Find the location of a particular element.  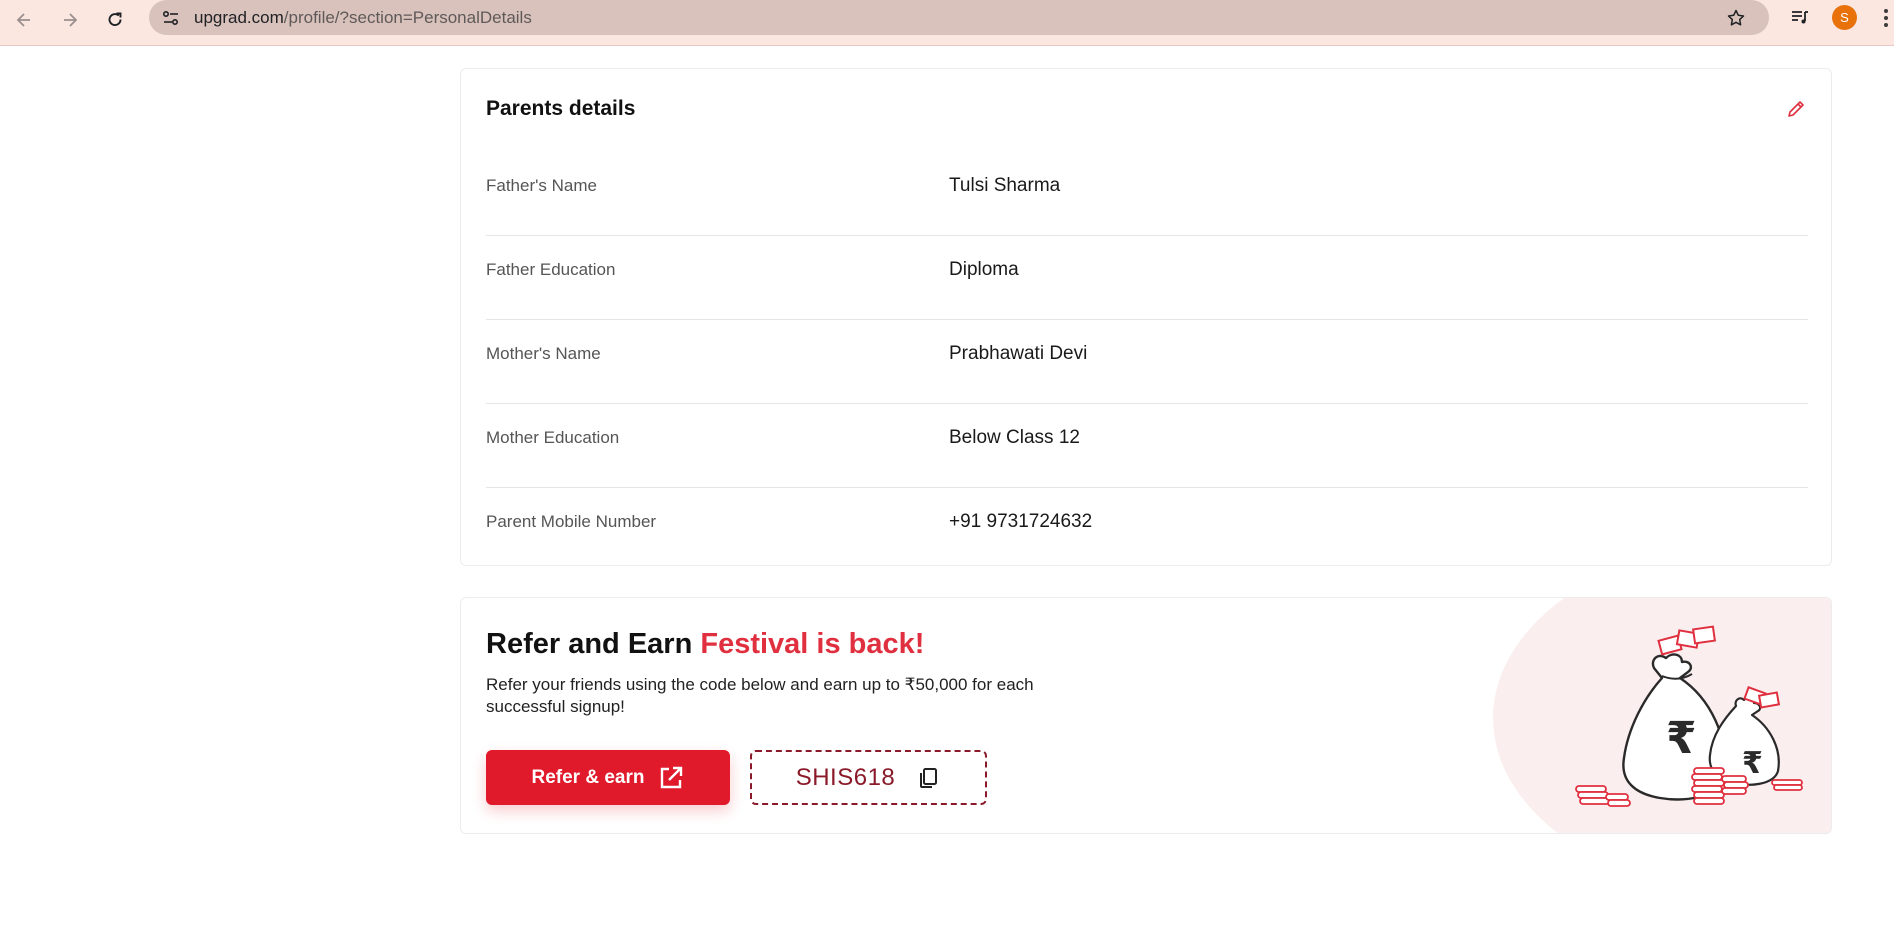

detail-value: Below Class 12 is located at coordinates (1014, 437).